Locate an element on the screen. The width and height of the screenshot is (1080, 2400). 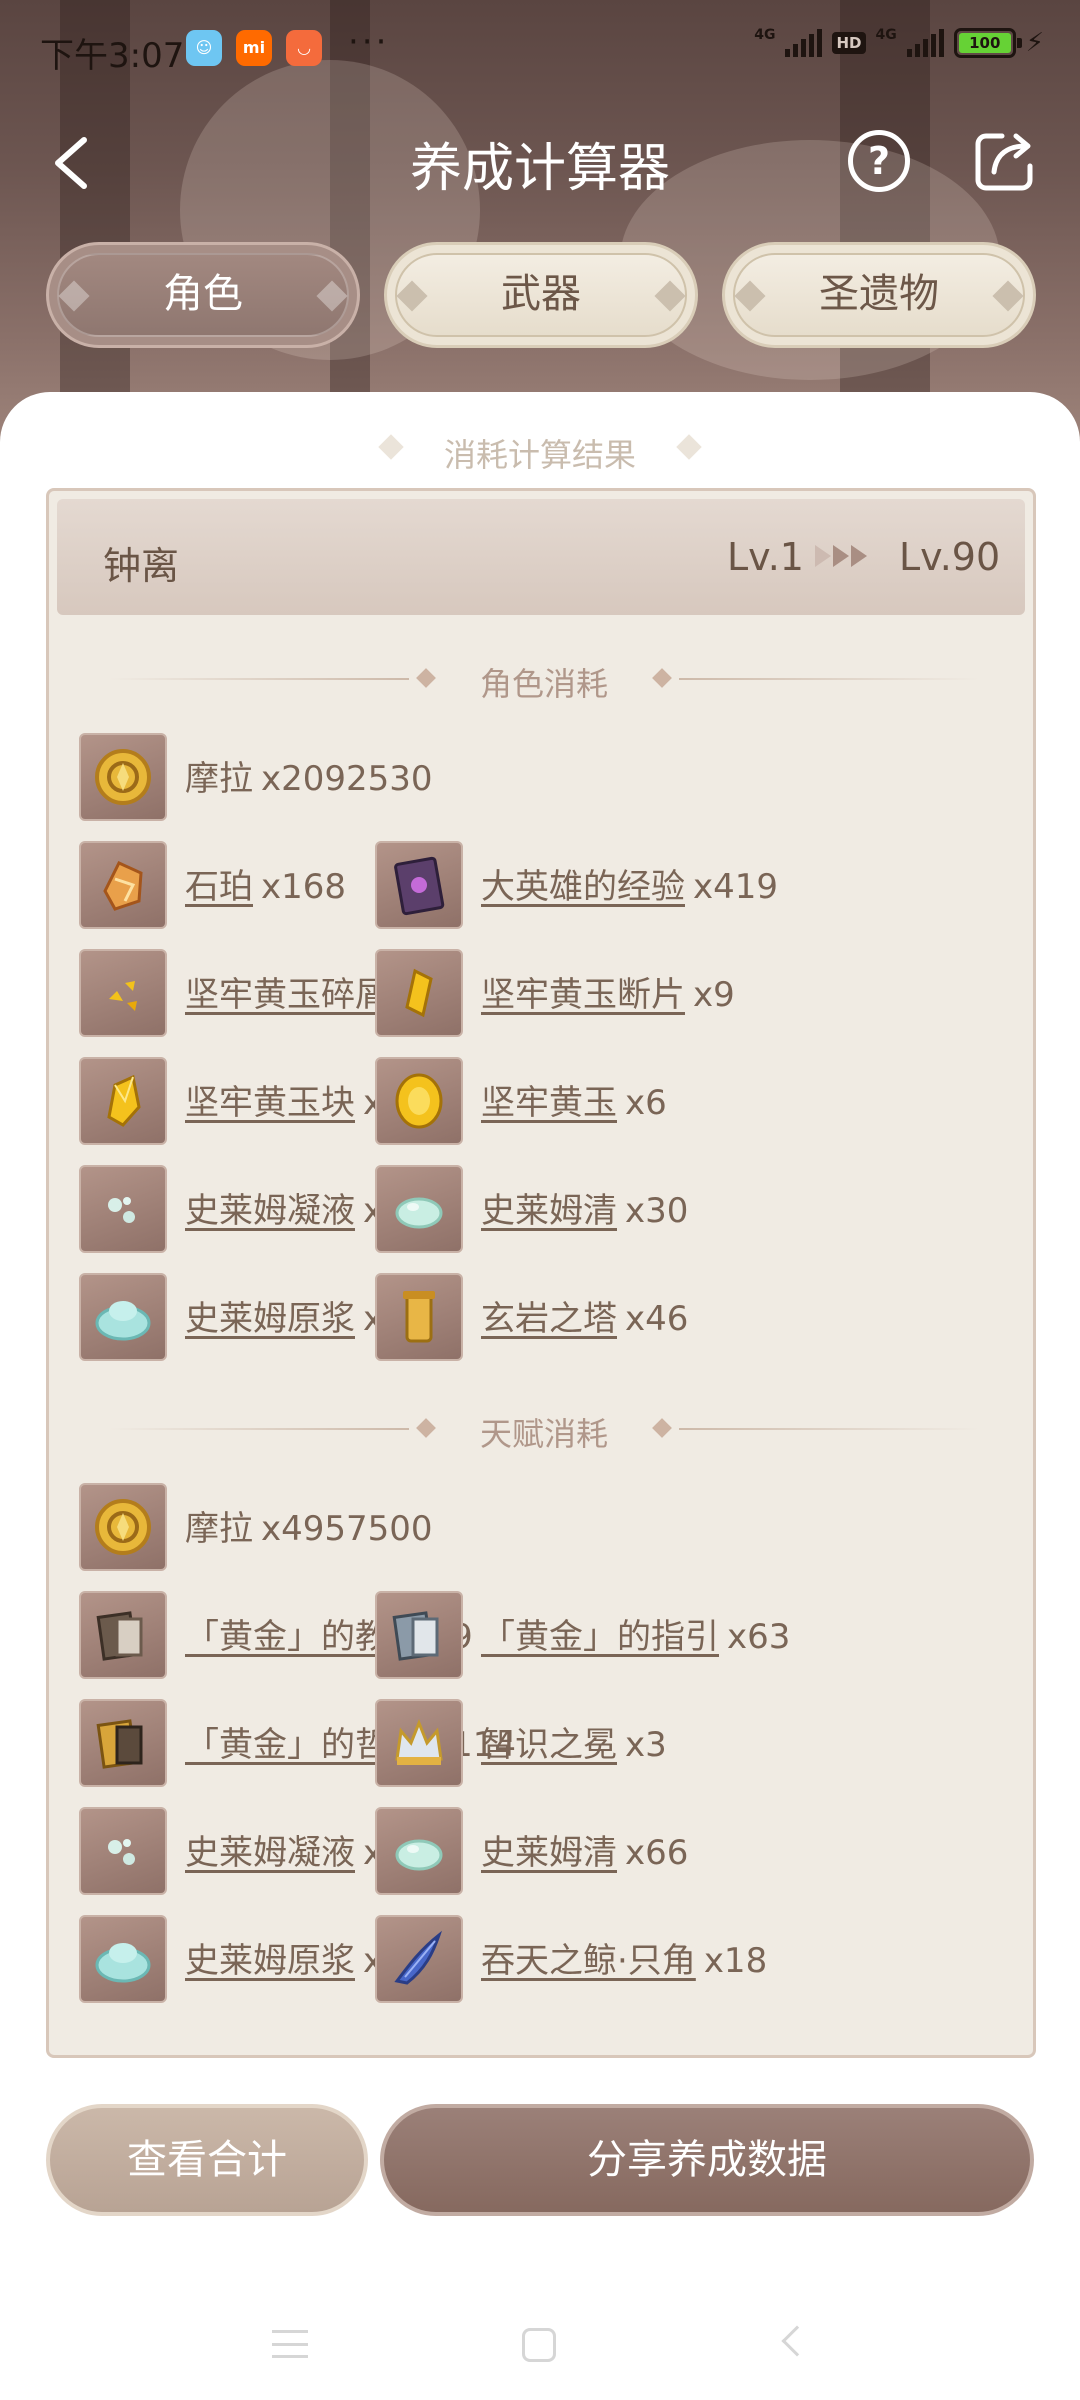
material-name: 坚牢黄玉断片 is located at coordinates (583, 995).